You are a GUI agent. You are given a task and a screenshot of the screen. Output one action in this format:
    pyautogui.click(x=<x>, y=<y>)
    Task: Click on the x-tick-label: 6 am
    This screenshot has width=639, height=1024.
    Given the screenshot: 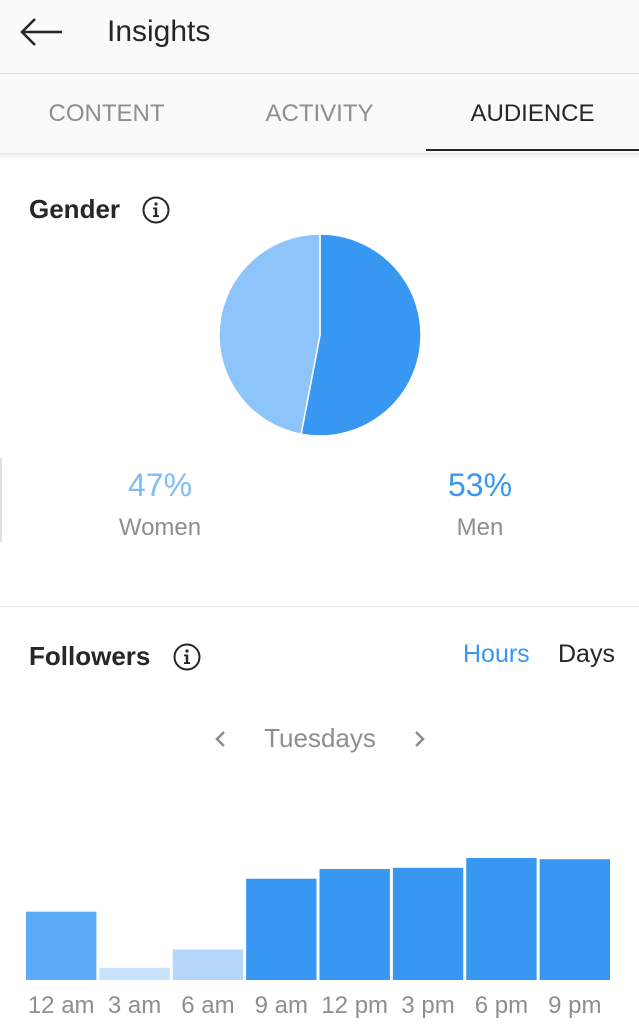 What is the action you would take?
    pyautogui.click(x=207, y=1005)
    